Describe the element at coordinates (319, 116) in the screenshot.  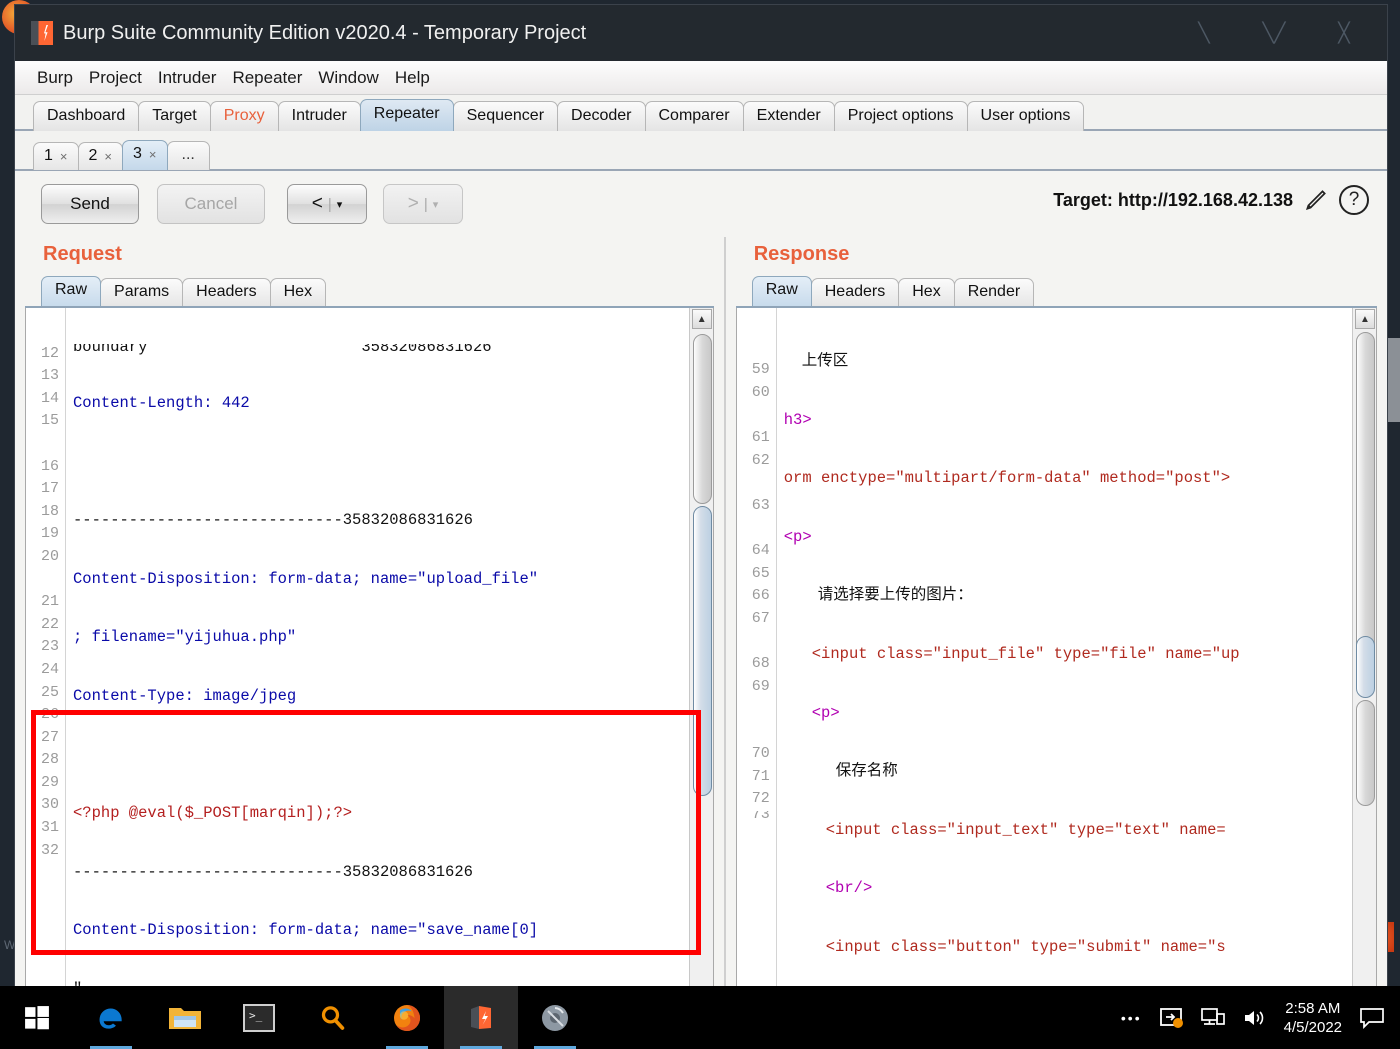
I see `tab-intruder: Intruder` at that location.